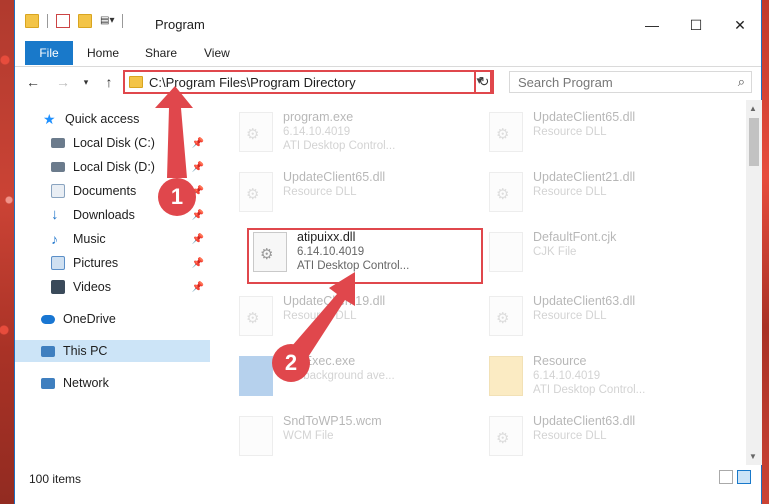 The width and height of the screenshot is (769, 504). I want to click on callout-2: 2, so click(291, 363).